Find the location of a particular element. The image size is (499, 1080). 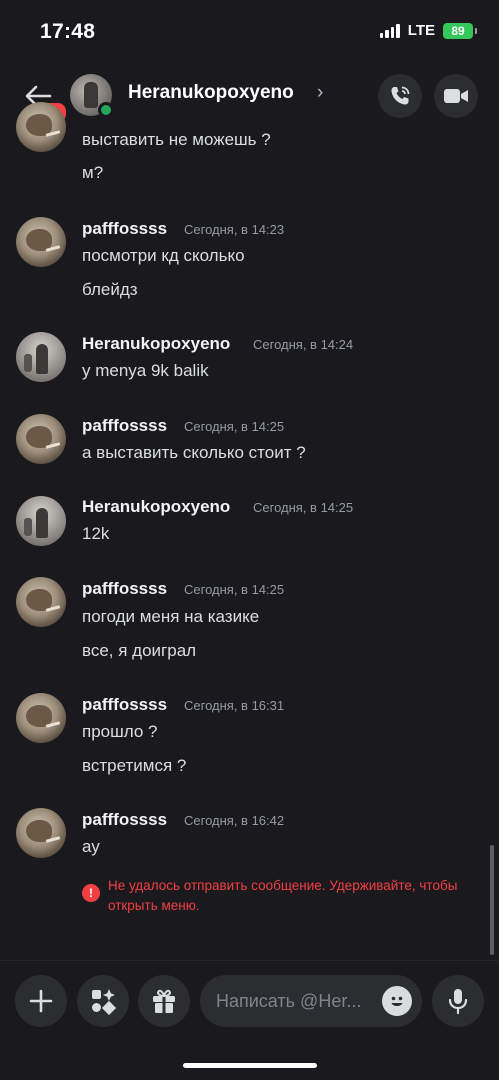

attach-button is located at coordinates (41, 1001).